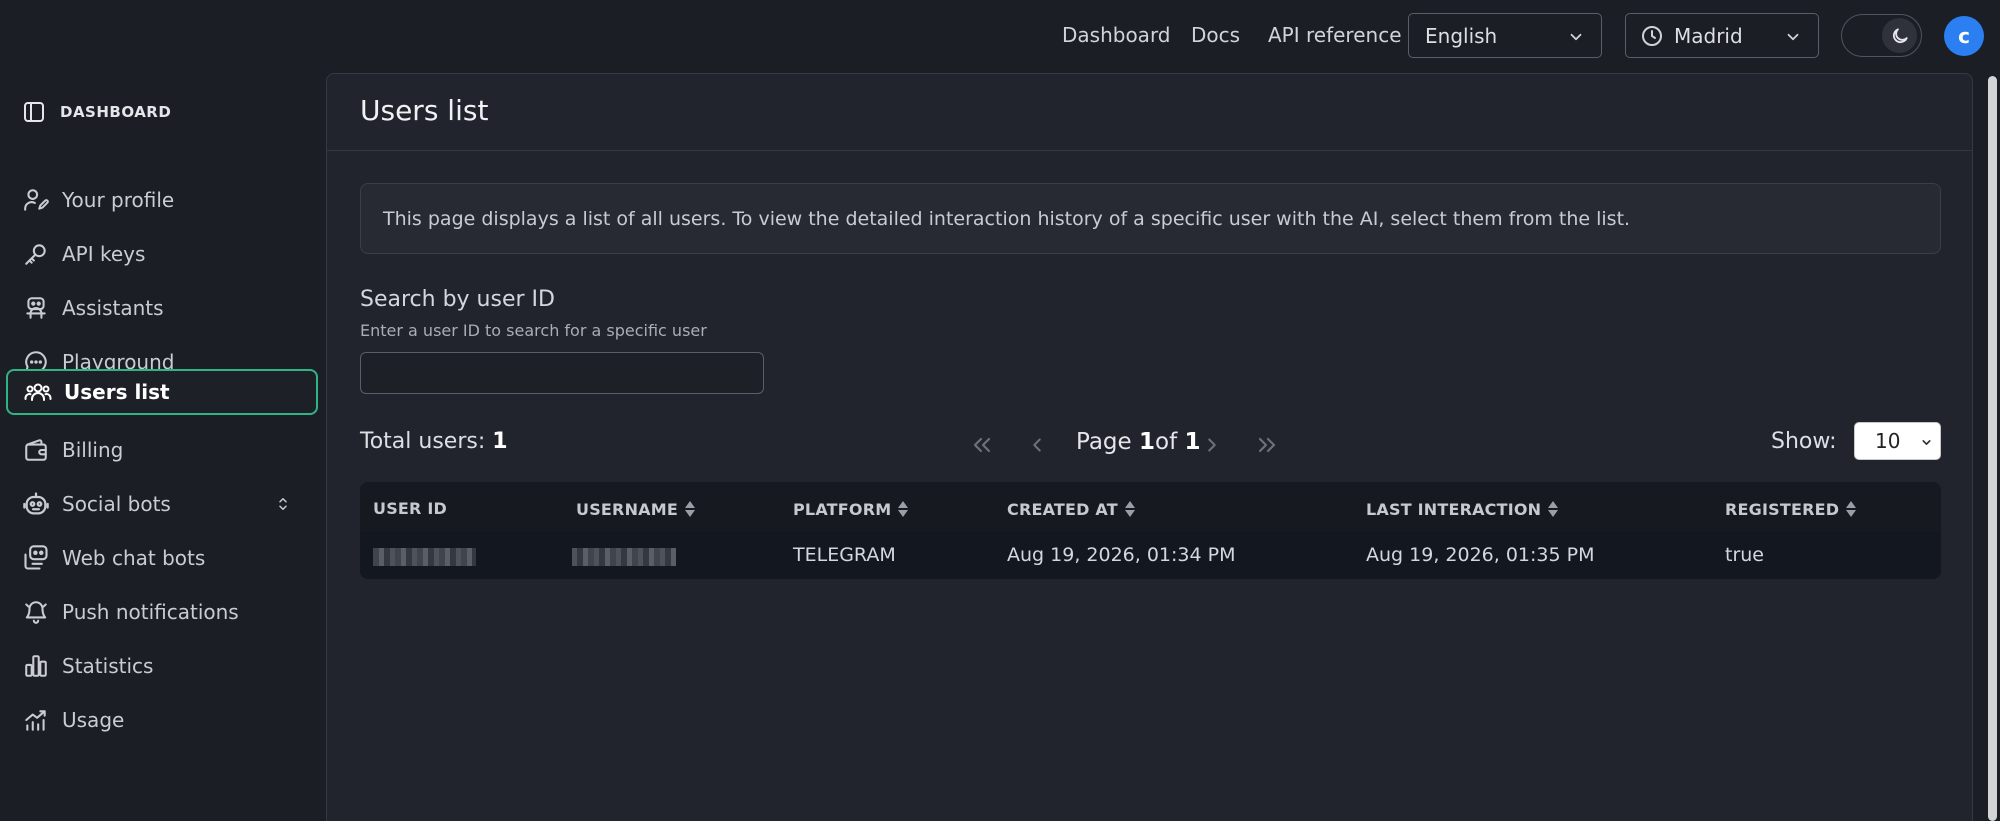 This screenshot has height=821, width=2000. What do you see at coordinates (1138, 442) in the screenshot?
I see `page-indicator: Page 1of 1` at bounding box center [1138, 442].